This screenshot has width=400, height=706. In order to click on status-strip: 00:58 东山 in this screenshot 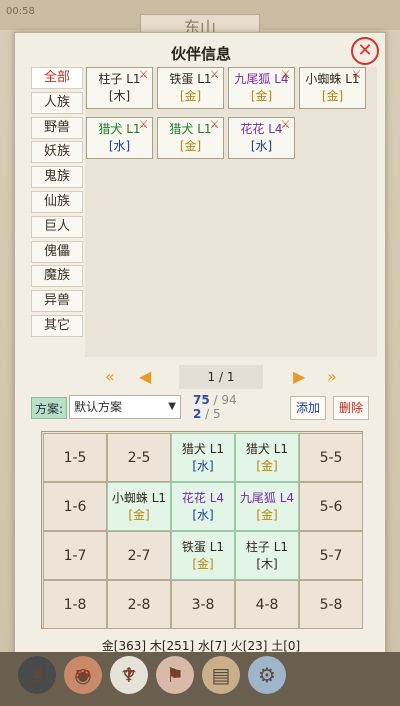, I will do `click(200, 20)`.